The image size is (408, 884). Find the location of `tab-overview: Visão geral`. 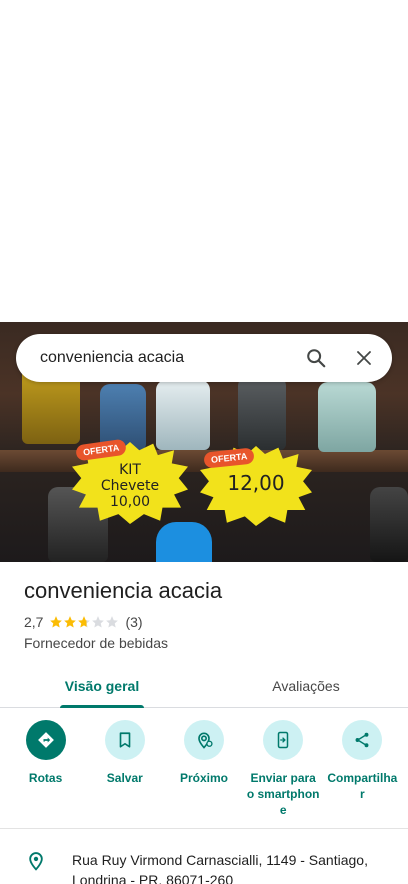

tab-overview: Visão geral is located at coordinates (102, 686).